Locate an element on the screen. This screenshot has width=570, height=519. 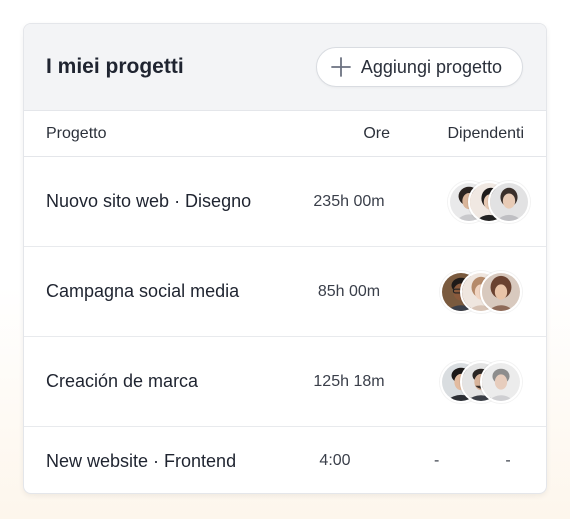
project-hours: 85h 00m is located at coordinates (349, 291).